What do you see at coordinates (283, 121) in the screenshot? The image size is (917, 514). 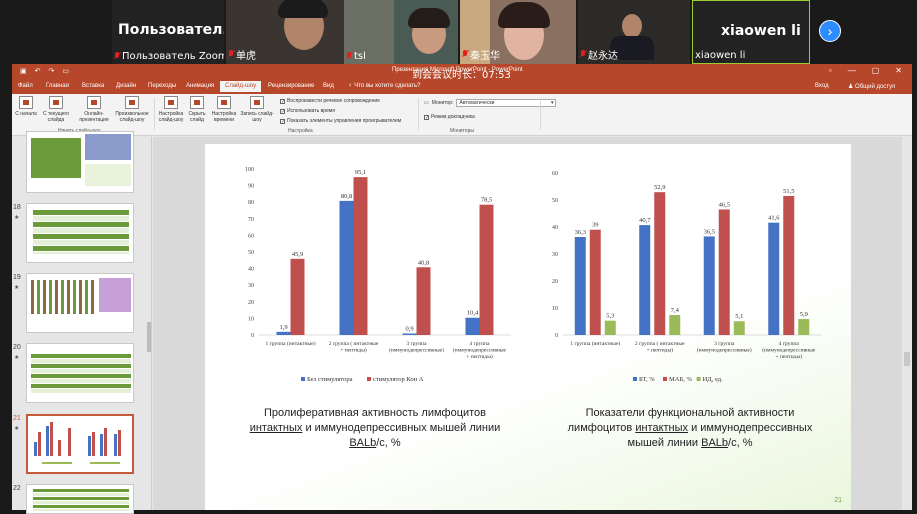 I see `checkmark-icon: ✓` at bounding box center [283, 121].